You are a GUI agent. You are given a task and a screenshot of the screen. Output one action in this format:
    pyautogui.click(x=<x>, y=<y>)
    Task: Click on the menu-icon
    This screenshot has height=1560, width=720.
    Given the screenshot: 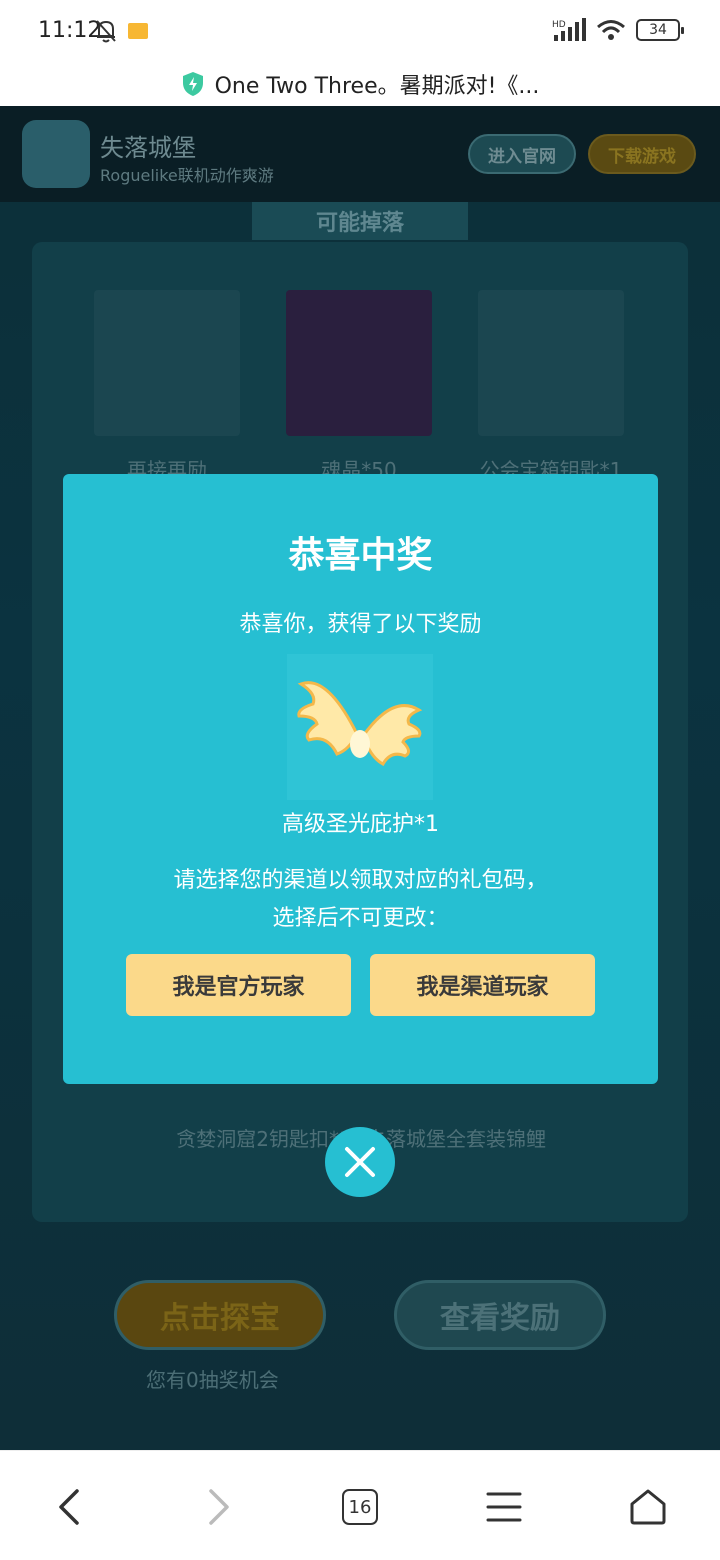 What is the action you would take?
    pyautogui.click(x=504, y=1507)
    